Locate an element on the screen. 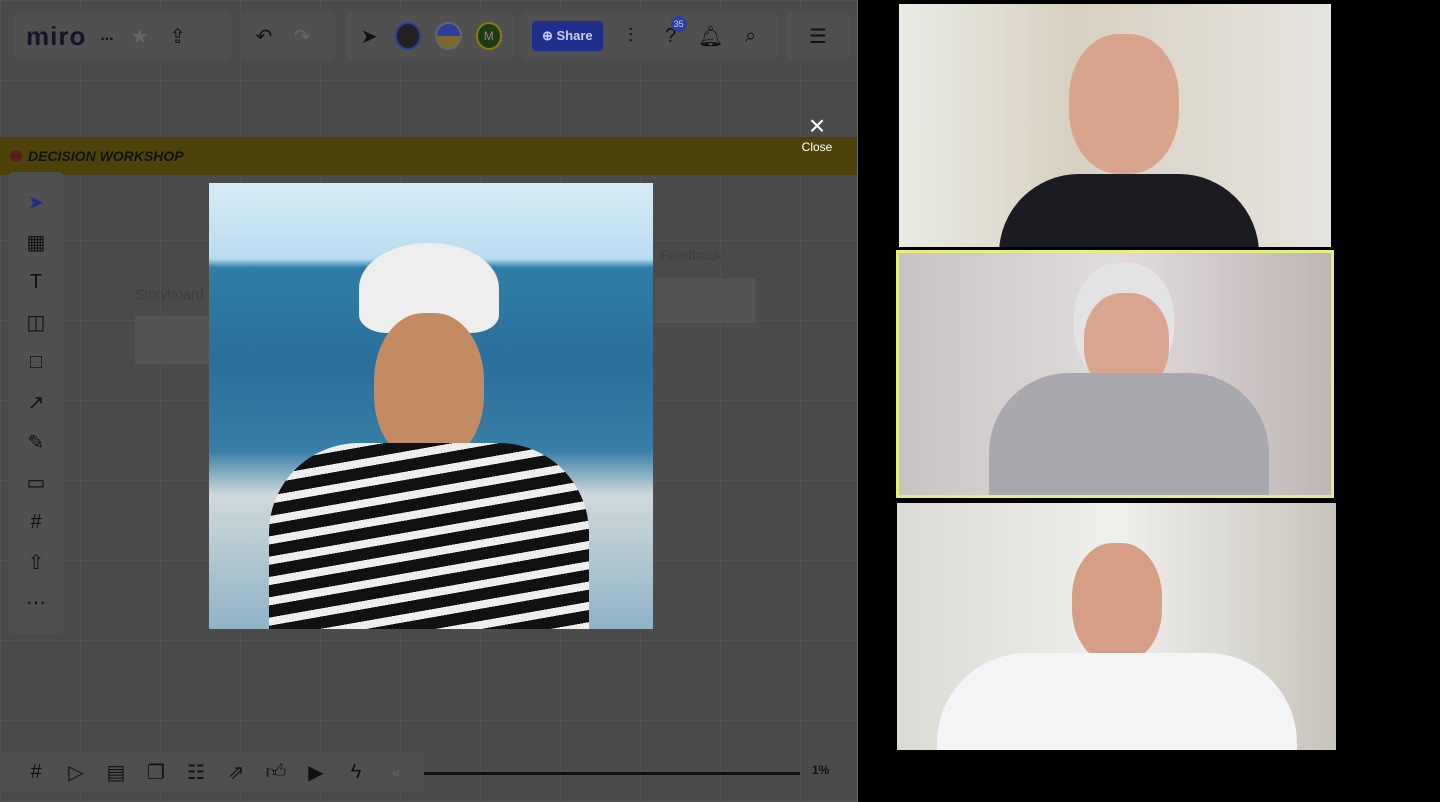 The width and height of the screenshot is (1440, 802). close-button: × Close is located at coordinates (817, 132).